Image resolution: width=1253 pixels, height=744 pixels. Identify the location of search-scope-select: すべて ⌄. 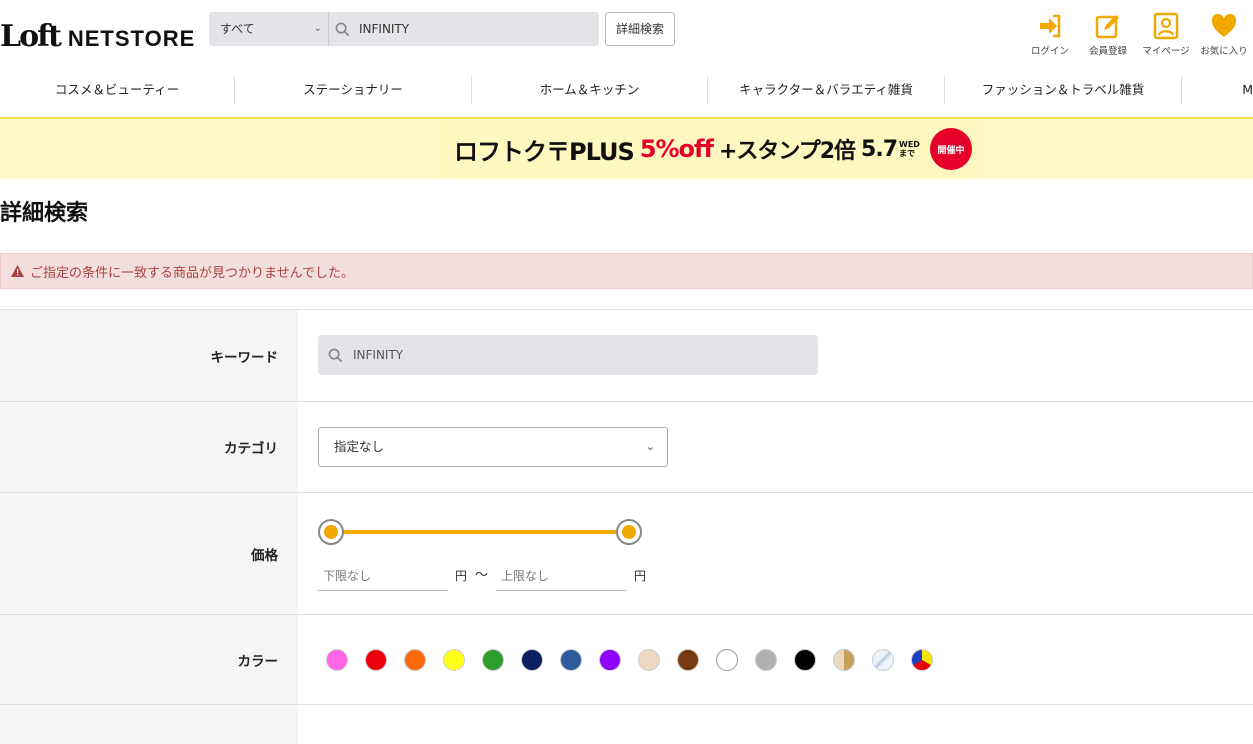
(269, 29).